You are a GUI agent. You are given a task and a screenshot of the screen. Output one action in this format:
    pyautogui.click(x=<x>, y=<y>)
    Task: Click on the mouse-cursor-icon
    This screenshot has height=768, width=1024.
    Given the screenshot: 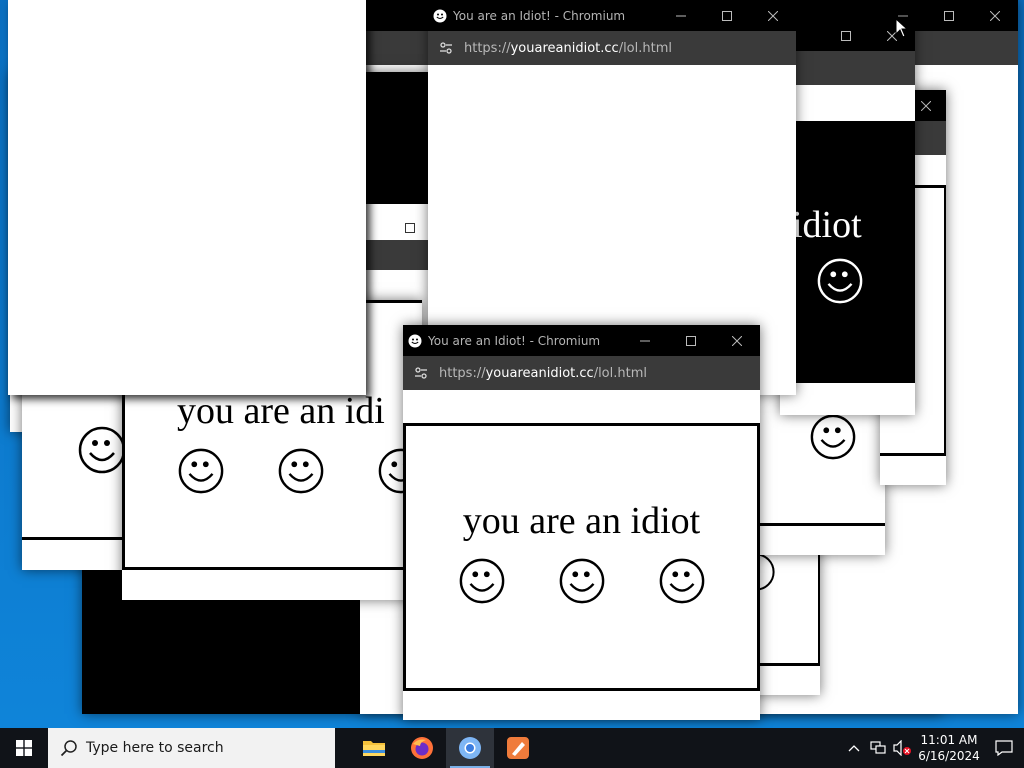 What is the action you would take?
    pyautogui.click(x=902, y=28)
    